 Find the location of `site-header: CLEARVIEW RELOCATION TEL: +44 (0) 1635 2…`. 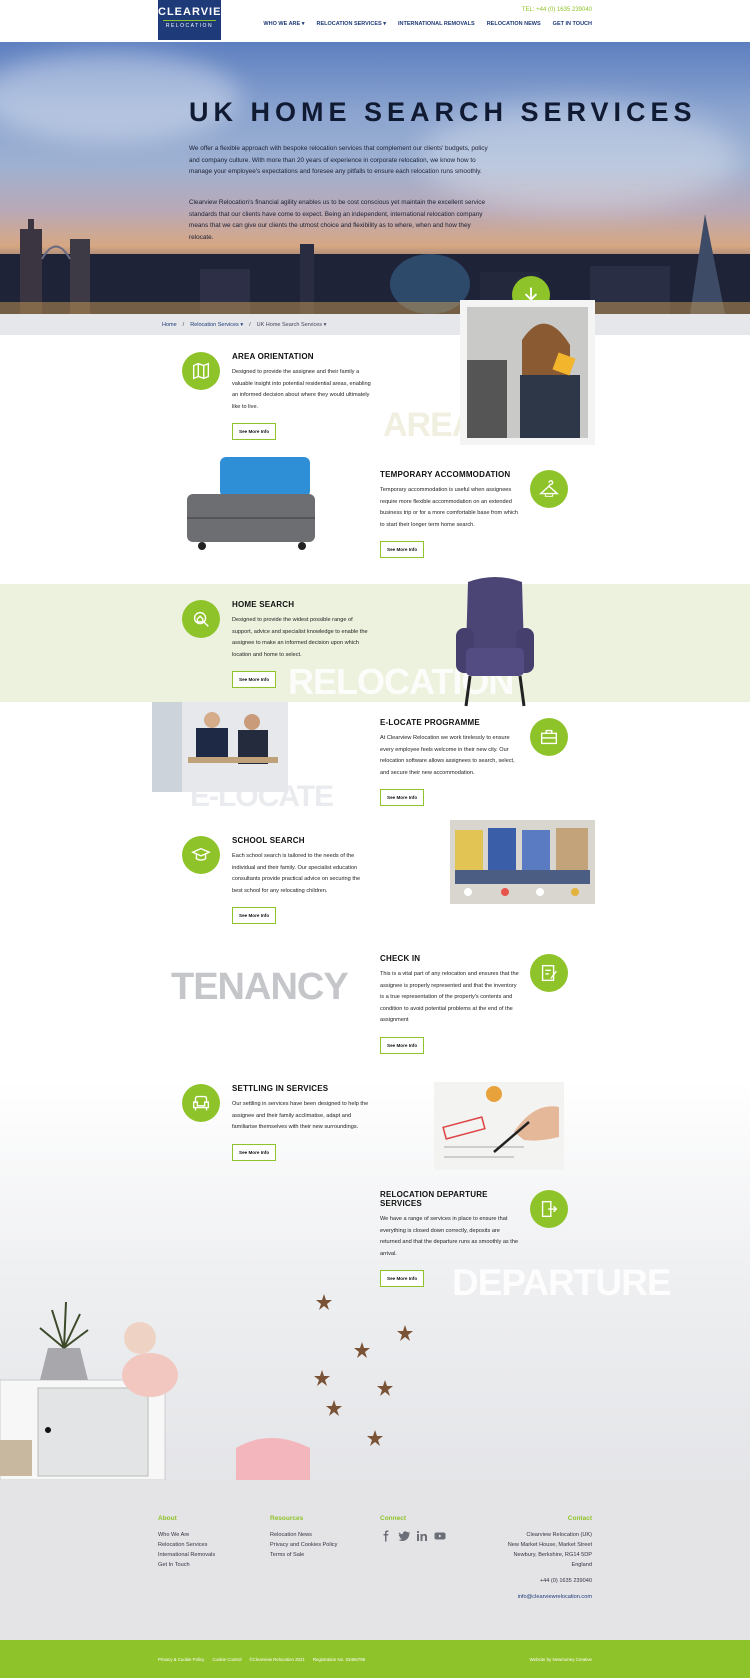

site-header: CLEARVIEW RELOCATION TEL: +44 (0) 1635 2… is located at coordinates (375, 21).